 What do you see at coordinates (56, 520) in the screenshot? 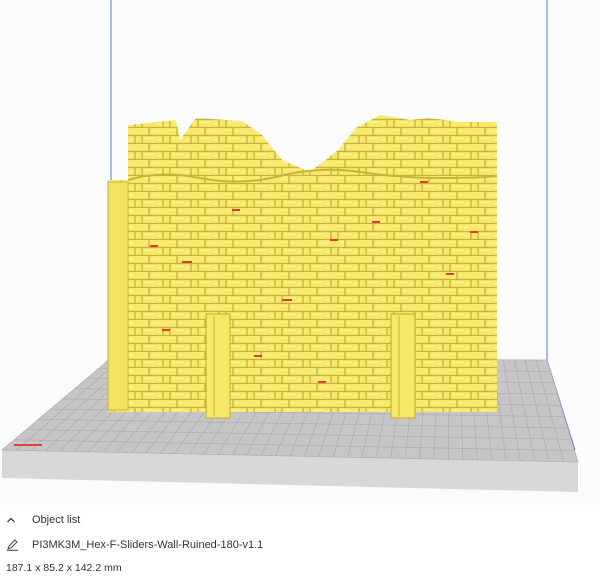
I see `object-list-title: Object list` at bounding box center [56, 520].